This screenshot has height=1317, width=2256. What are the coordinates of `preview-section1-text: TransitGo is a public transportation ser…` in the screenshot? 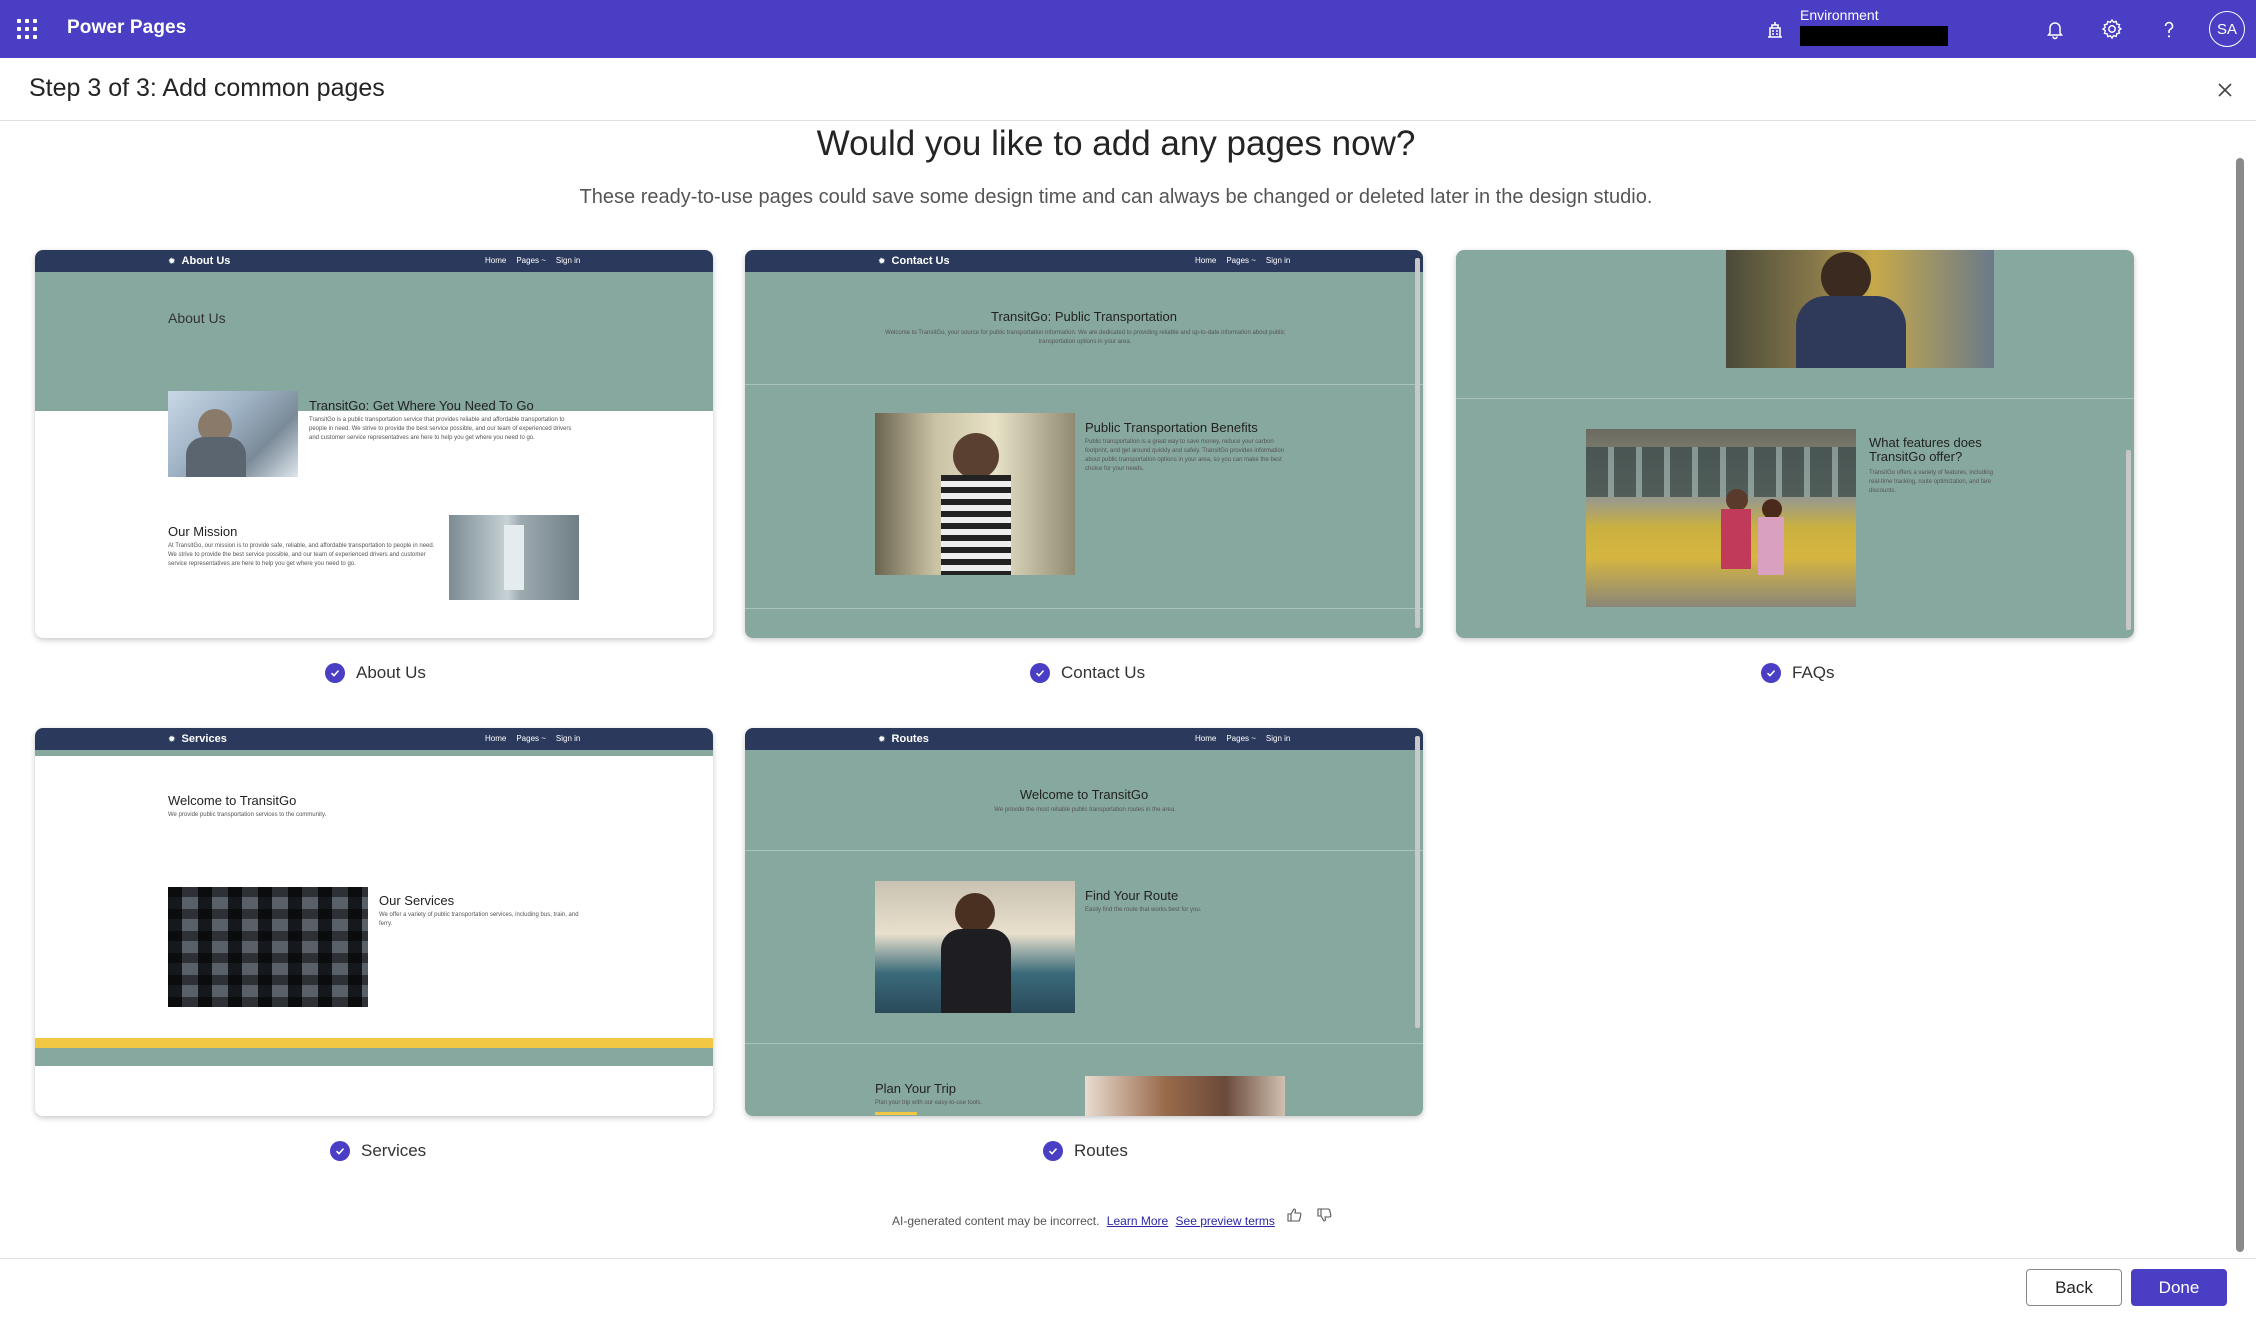 It's located at (440, 429).